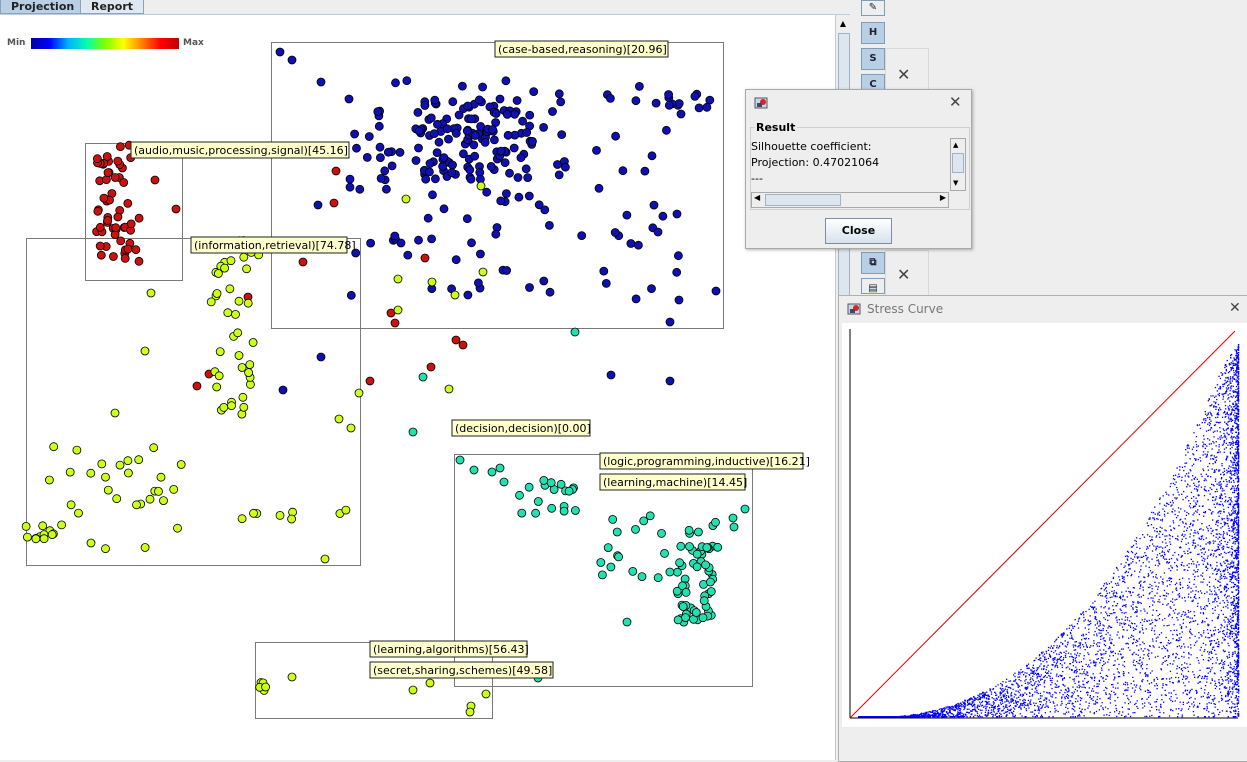 The image size is (1247, 762). What do you see at coordinates (873, 33) in the screenshot?
I see `toolbar-button-h: H` at bounding box center [873, 33].